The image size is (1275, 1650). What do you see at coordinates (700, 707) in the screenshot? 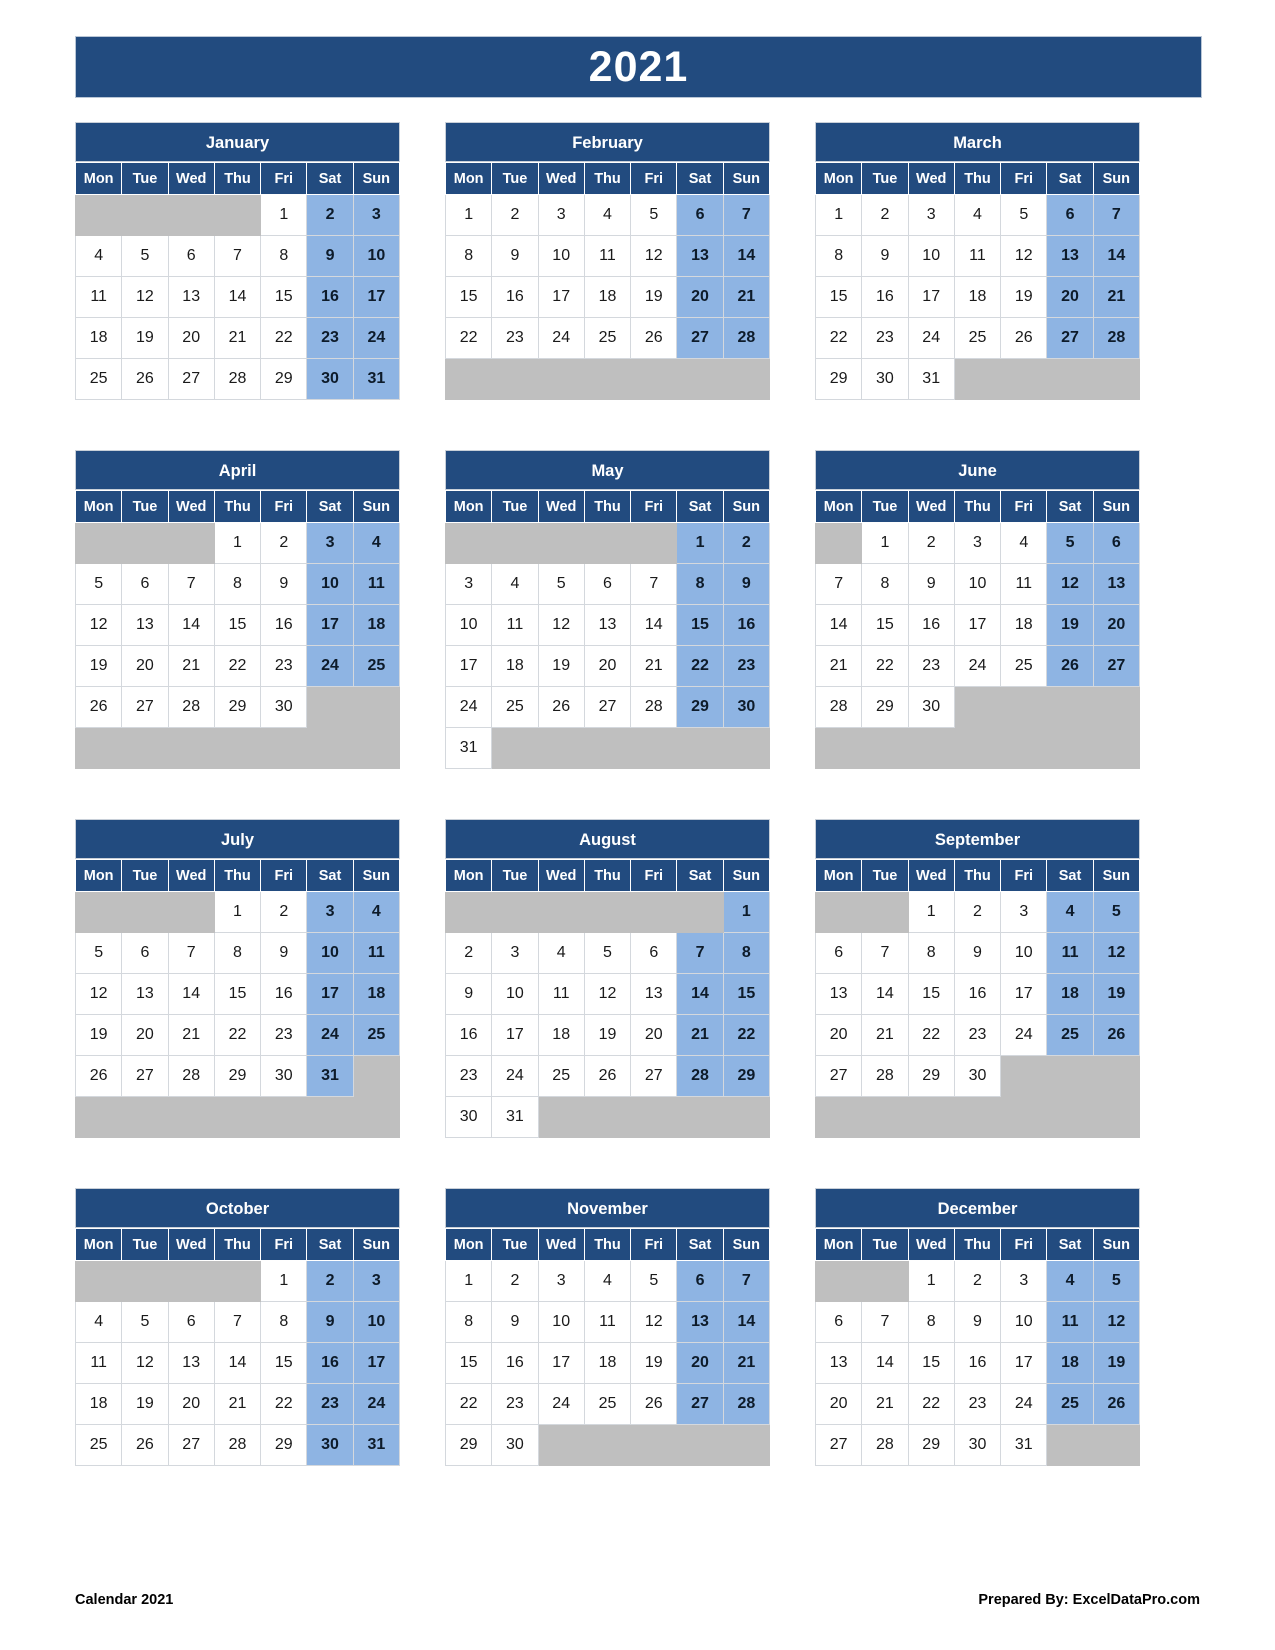
I see `weekend-day-cell: 29` at bounding box center [700, 707].